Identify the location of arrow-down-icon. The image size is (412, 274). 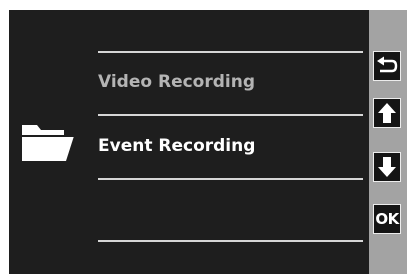
(387, 167).